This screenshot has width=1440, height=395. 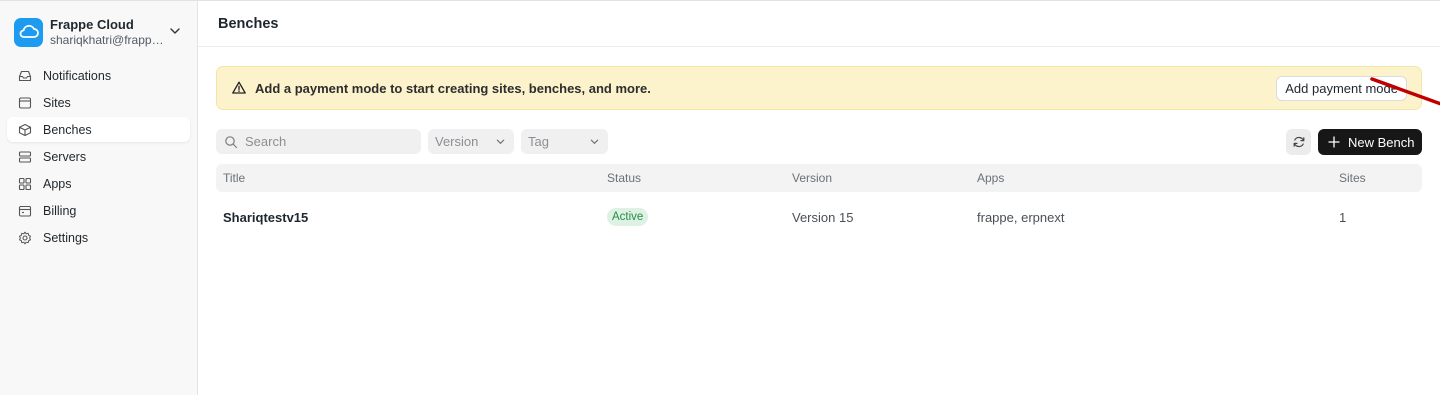 I want to click on bench-sites-count: 1, so click(x=1343, y=217).